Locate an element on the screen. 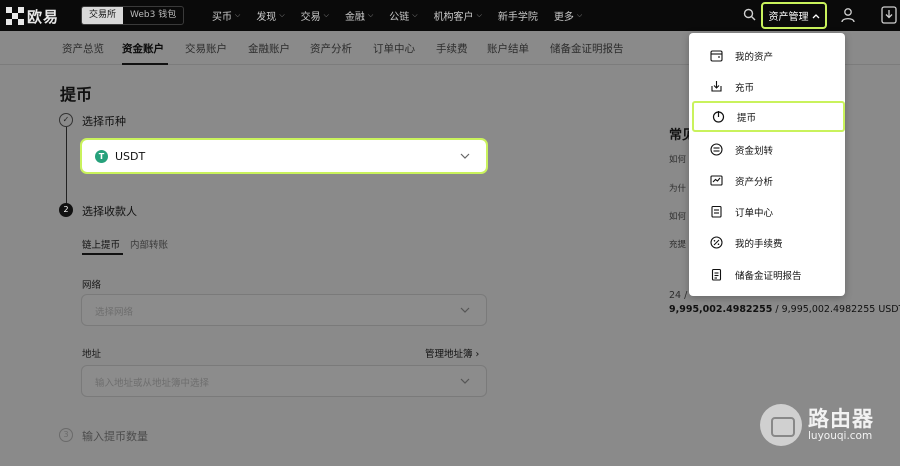 This screenshot has width=900, height=466. network-select: 选择网络 is located at coordinates (284, 310).